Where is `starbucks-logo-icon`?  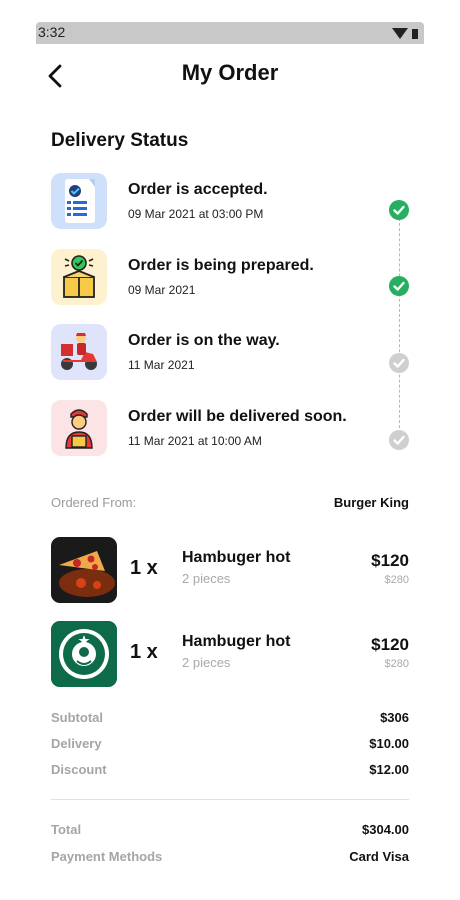 starbucks-logo-icon is located at coordinates (84, 654).